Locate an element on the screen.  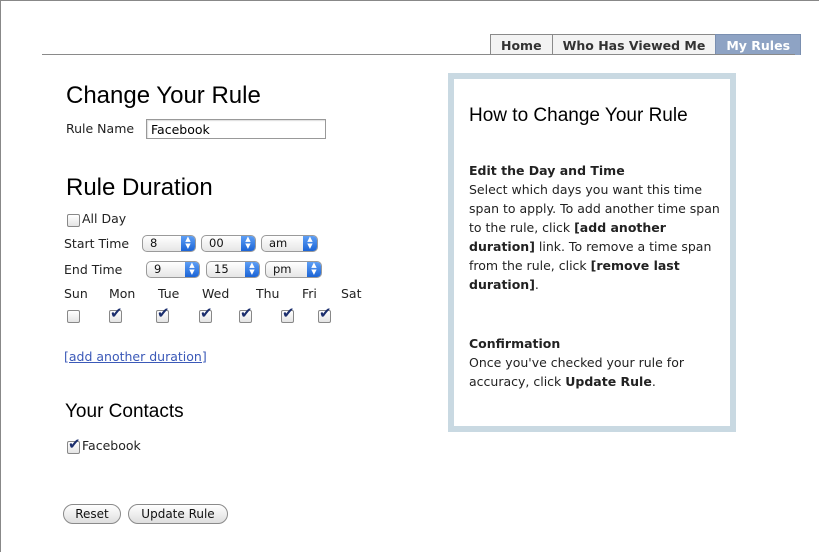
all-day-checkbox is located at coordinates (73, 220).